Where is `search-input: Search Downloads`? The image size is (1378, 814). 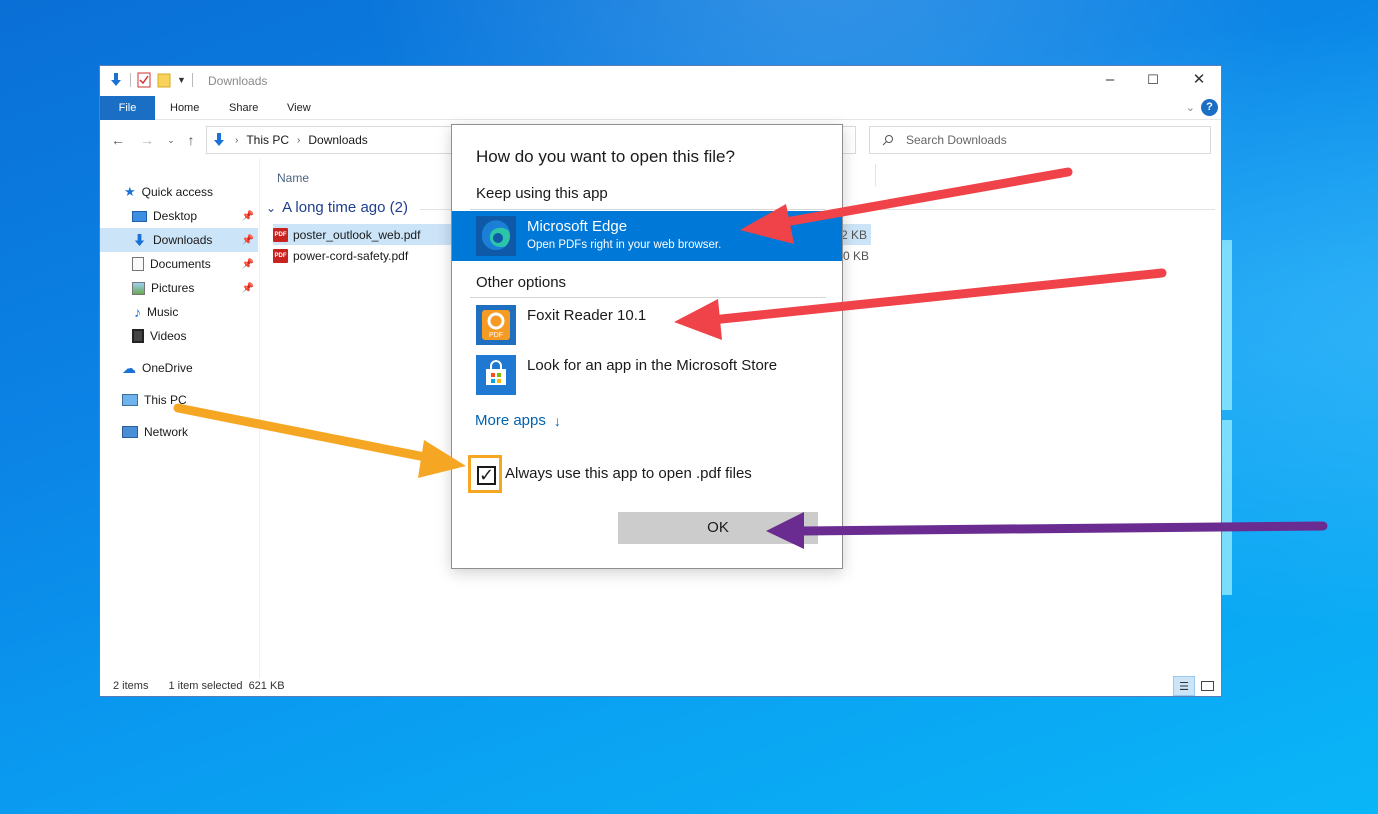
search-input: Search Downloads is located at coordinates (1040, 140).